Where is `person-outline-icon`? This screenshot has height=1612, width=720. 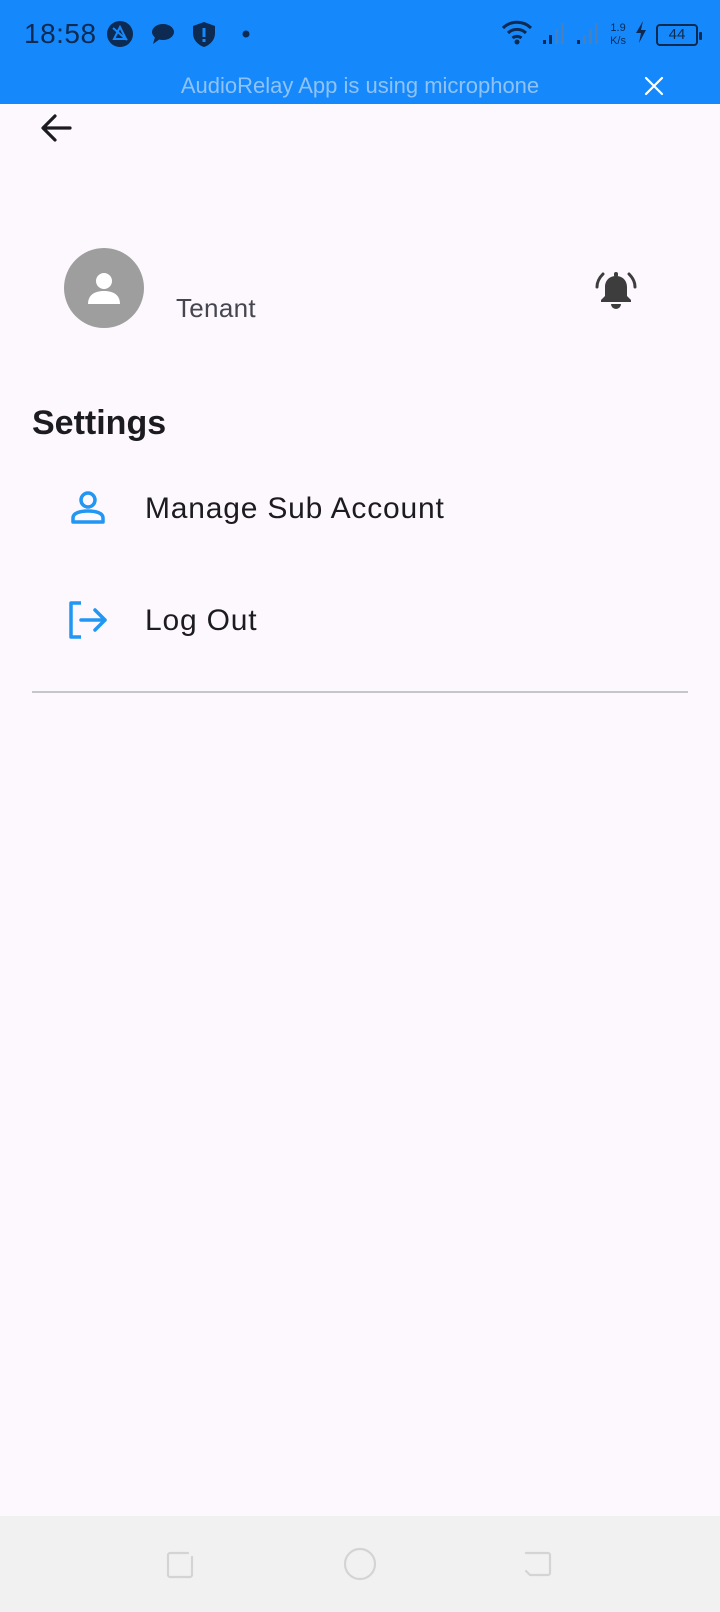 person-outline-icon is located at coordinates (88, 508).